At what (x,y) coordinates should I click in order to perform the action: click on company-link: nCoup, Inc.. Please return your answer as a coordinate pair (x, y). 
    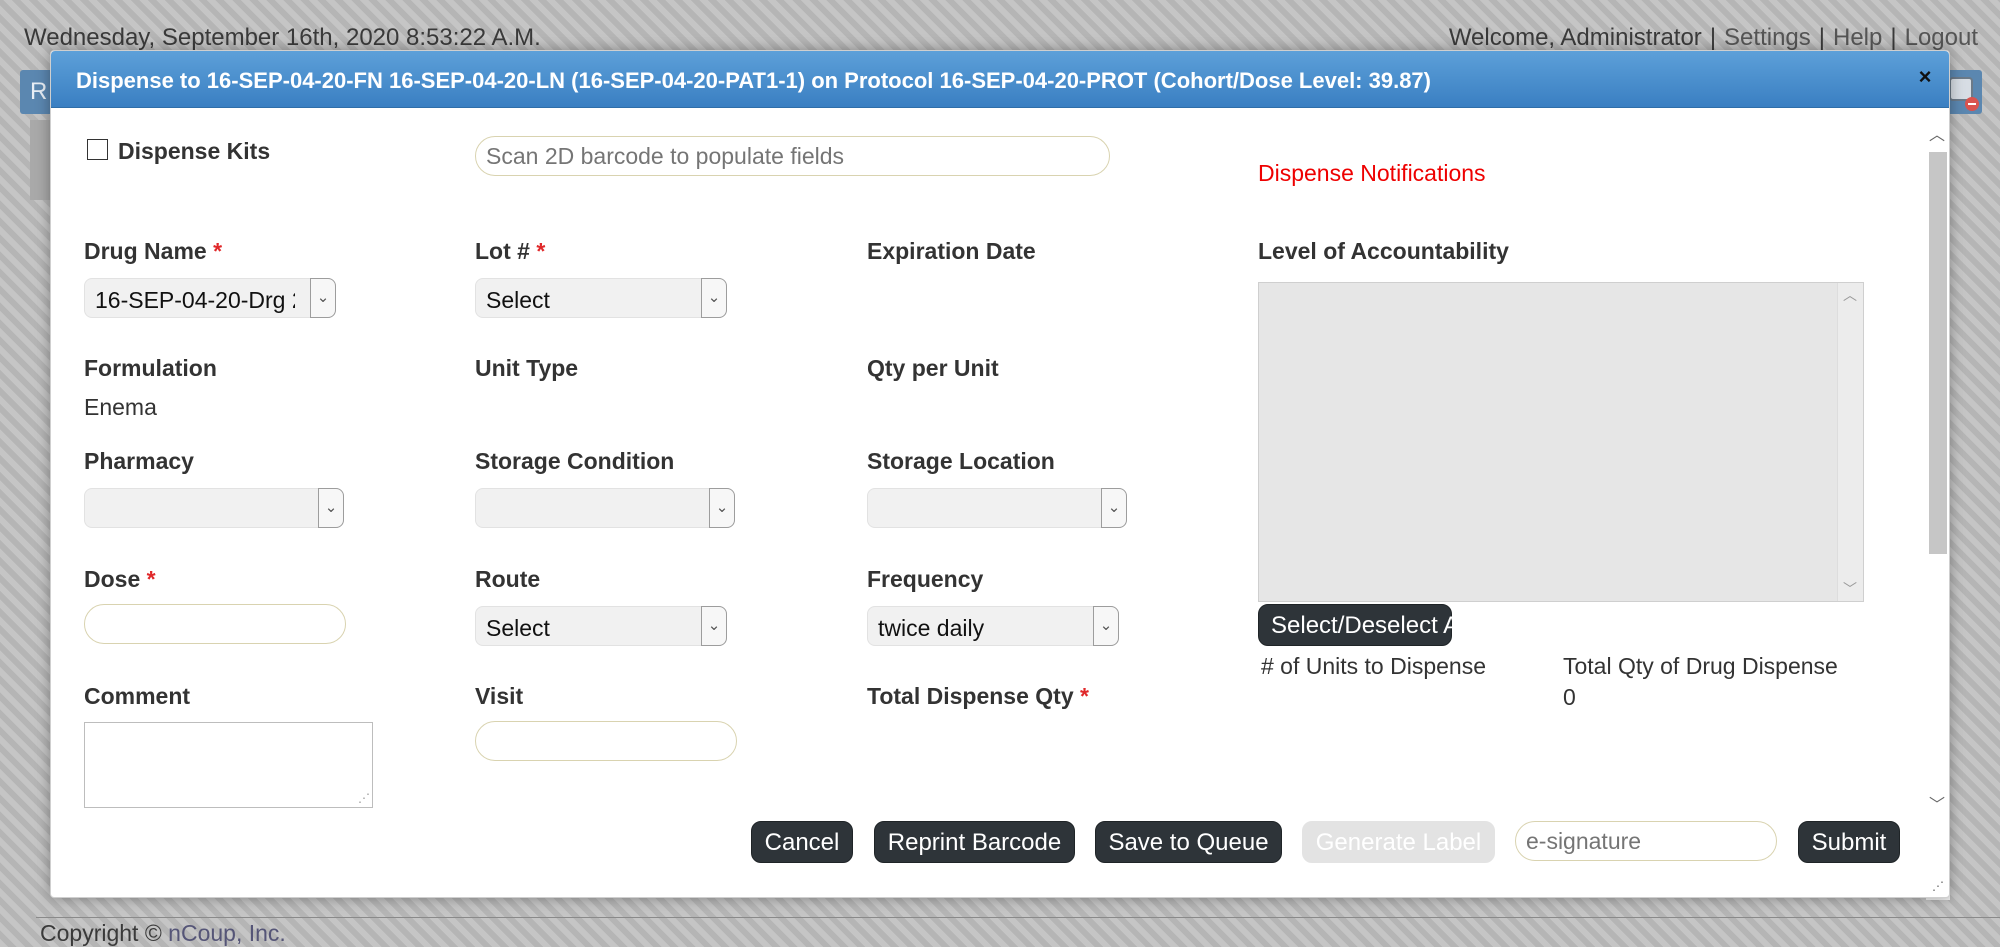
    Looking at the image, I should click on (227, 933).